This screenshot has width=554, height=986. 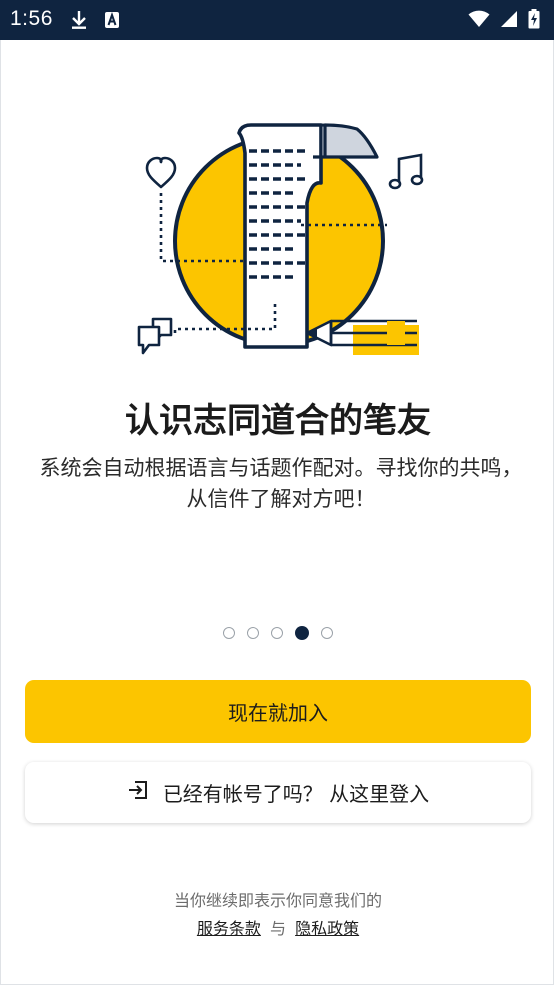 I want to click on login-button: 已经有帐号了吗？ 从这里登入, so click(x=278, y=792).